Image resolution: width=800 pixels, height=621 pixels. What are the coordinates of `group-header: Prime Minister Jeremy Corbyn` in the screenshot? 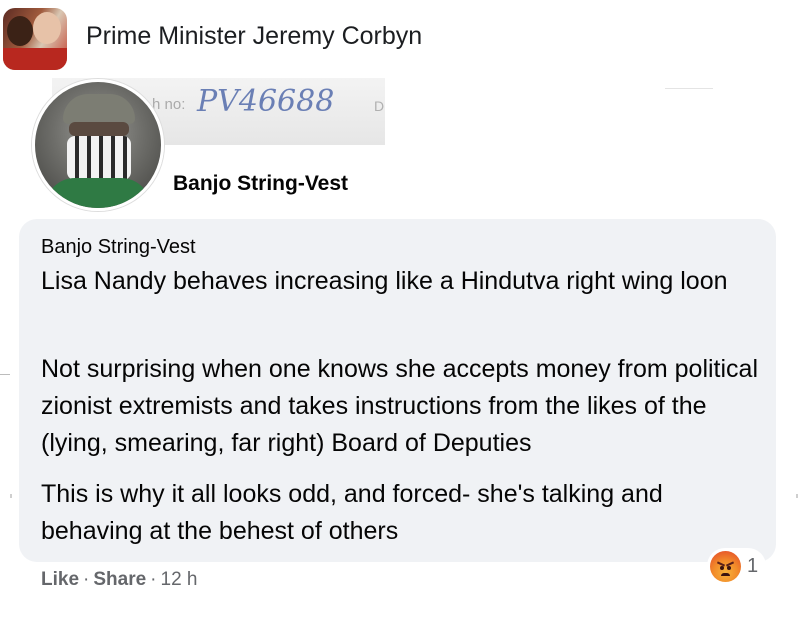 It's located at (400, 40).